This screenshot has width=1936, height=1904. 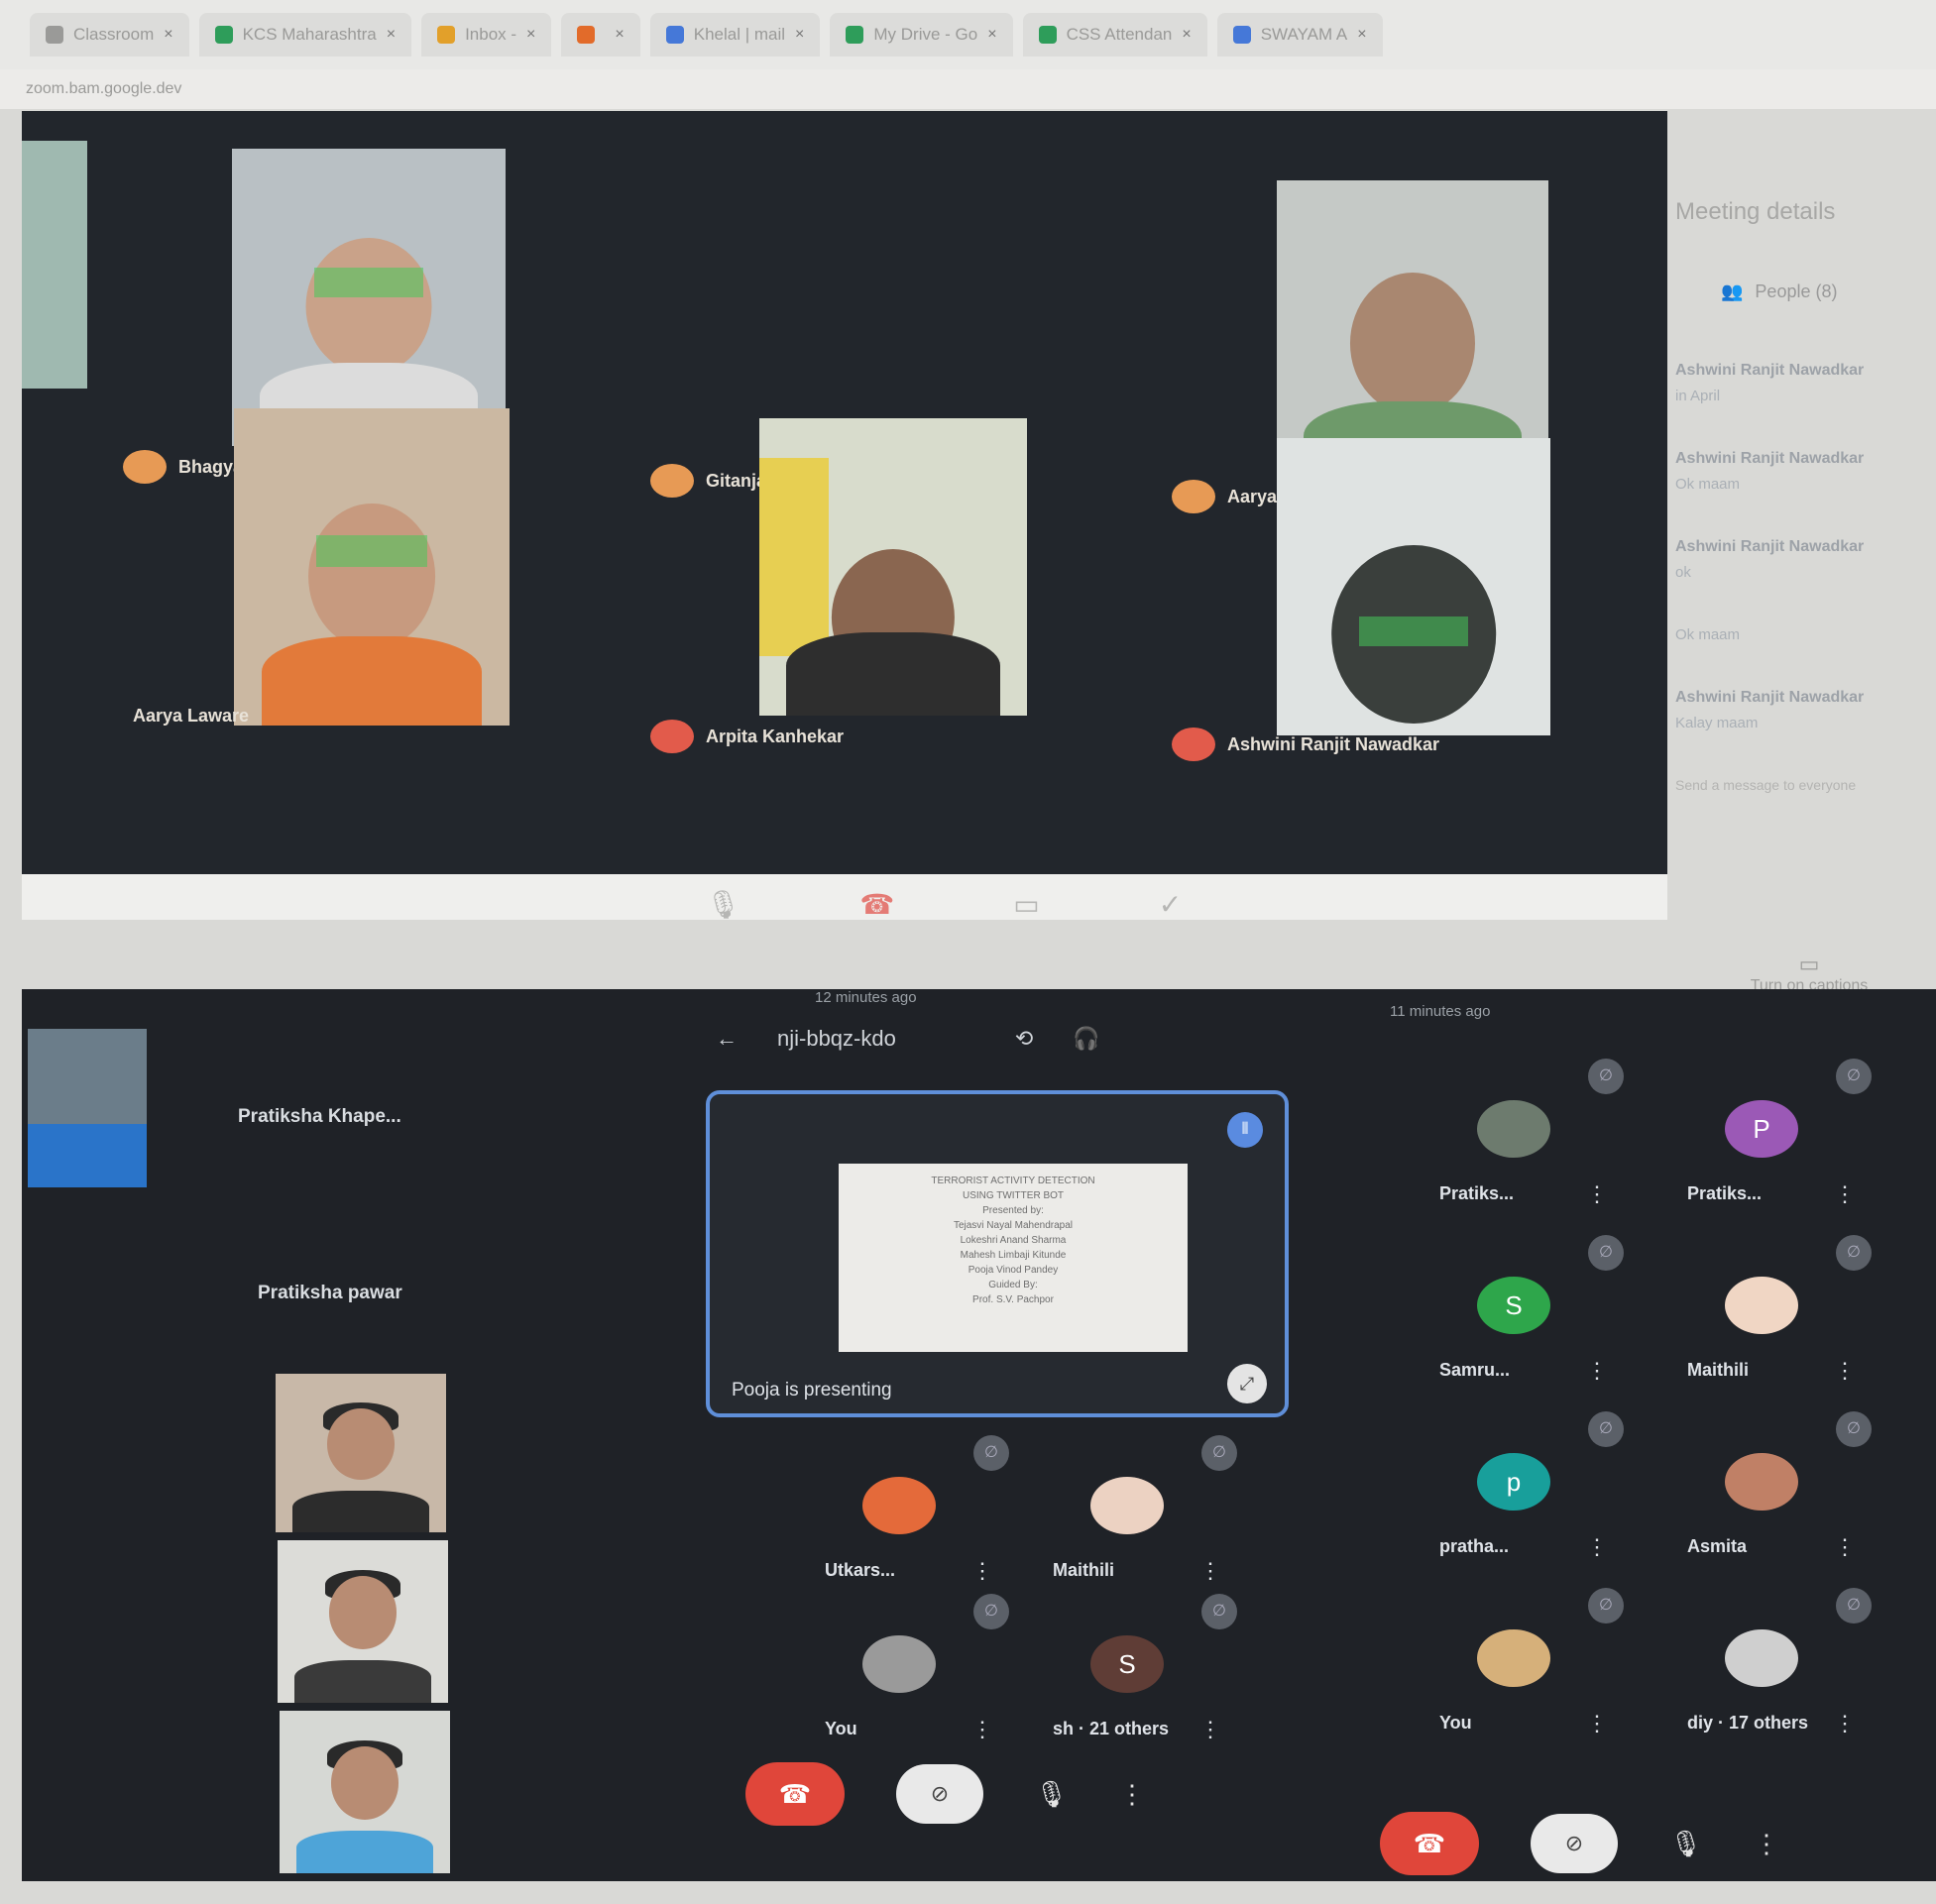 What do you see at coordinates (1732, 291) in the screenshot?
I see `people-icon: 👥` at bounding box center [1732, 291].